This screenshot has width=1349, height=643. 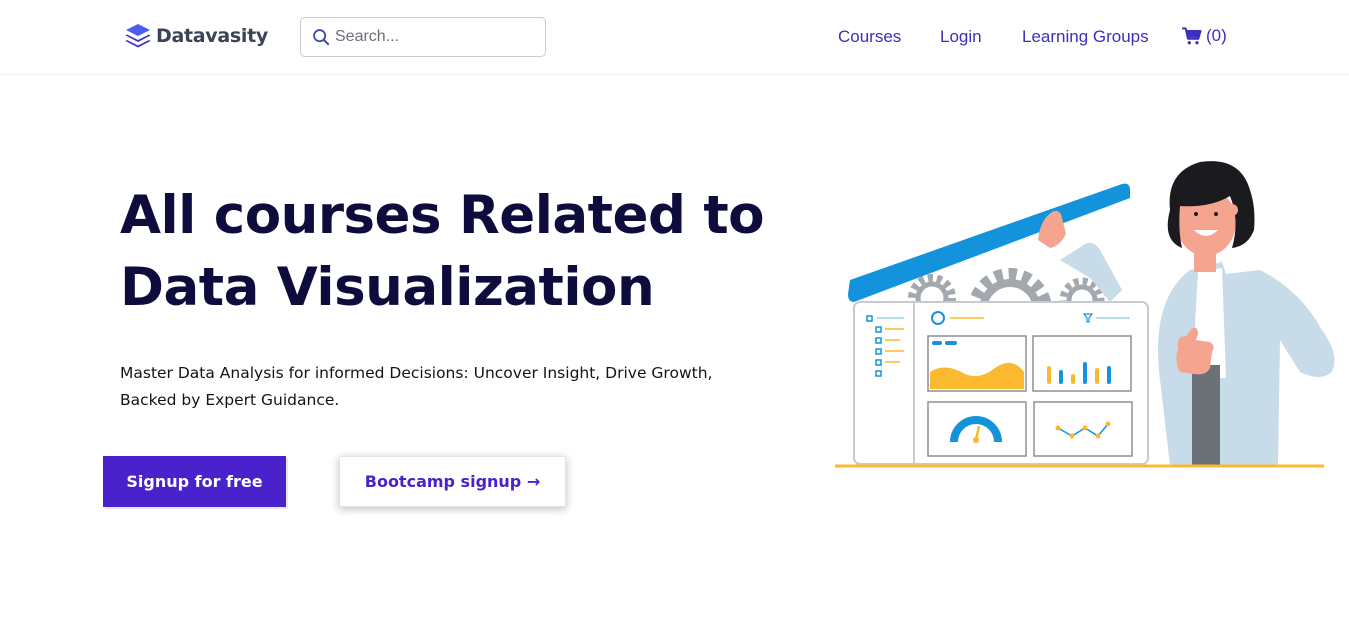 What do you see at coordinates (869, 37) in the screenshot?
I see `nav-courses-link: Courses` at bounding box center [869, 37].